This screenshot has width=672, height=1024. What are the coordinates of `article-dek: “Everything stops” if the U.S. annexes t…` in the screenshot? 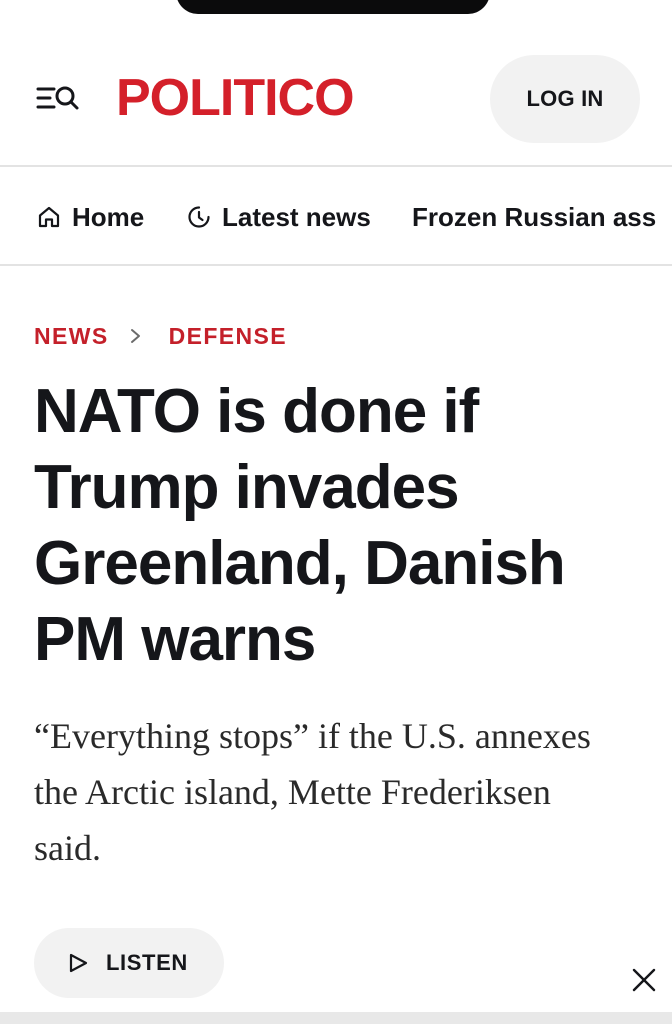 It's located at (312, 792).